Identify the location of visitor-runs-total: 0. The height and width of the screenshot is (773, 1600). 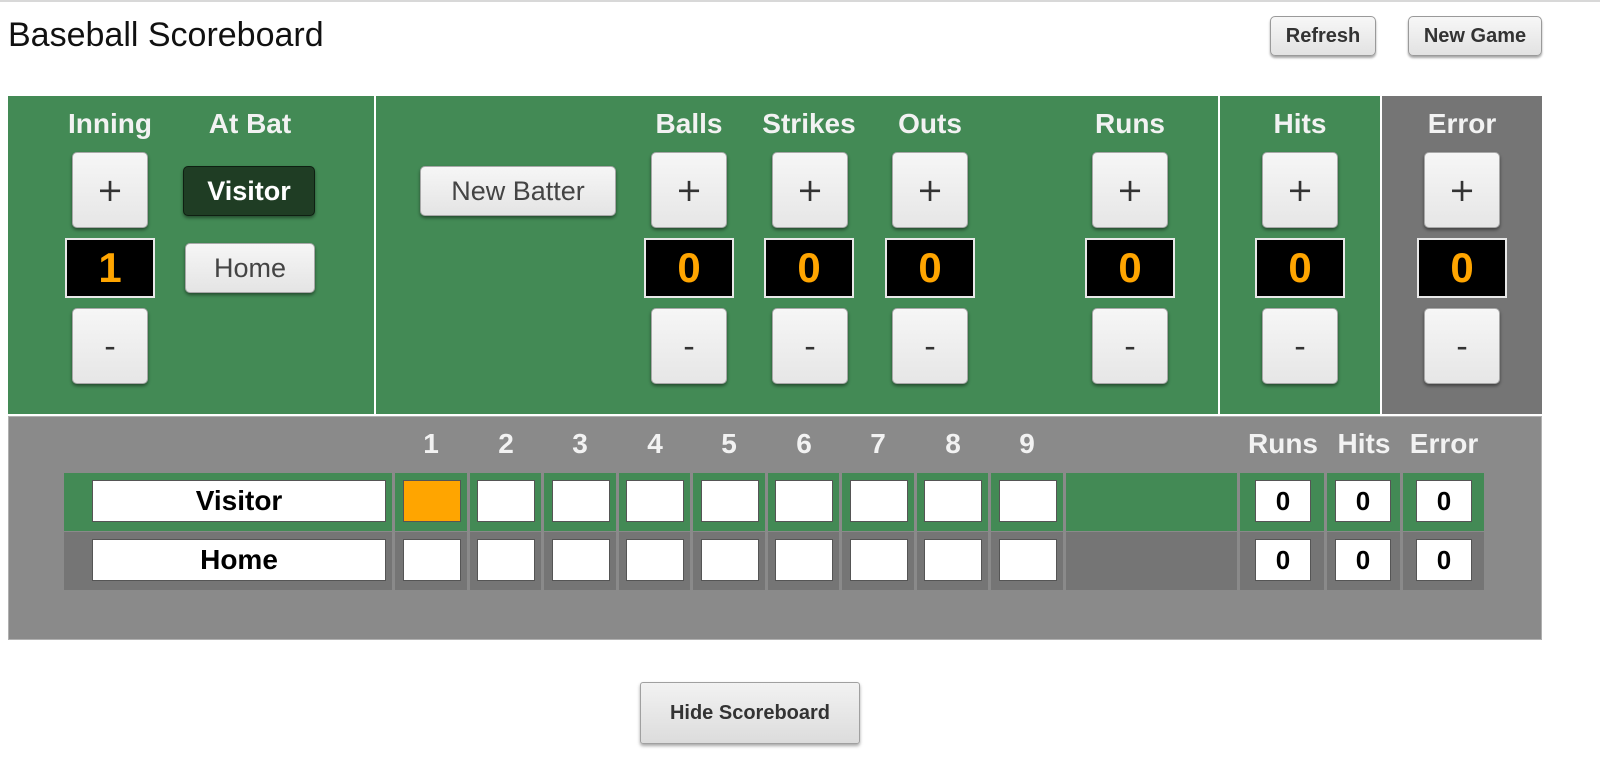
(1283, 501).